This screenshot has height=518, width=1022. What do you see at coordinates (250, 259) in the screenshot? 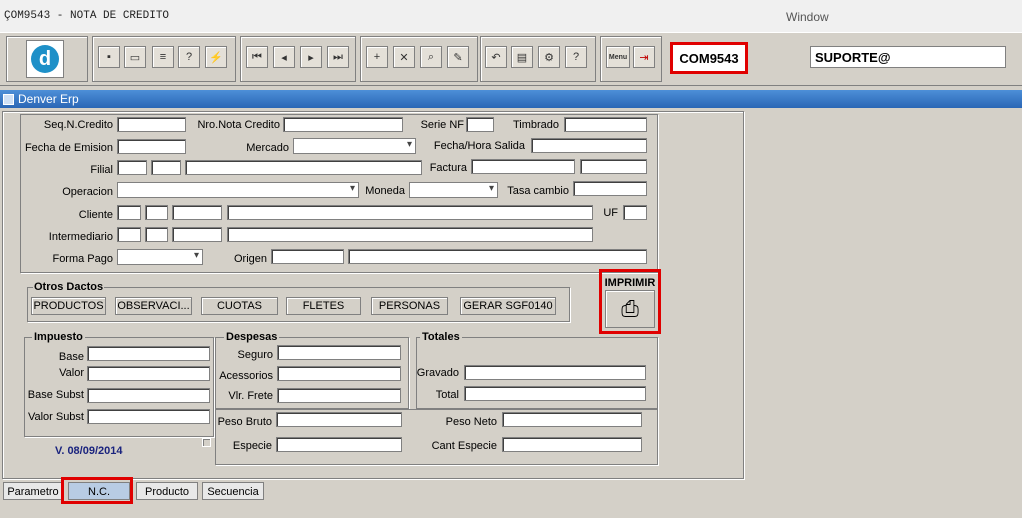
I see `origen-label: Origen` at bounding box center [250, 259].